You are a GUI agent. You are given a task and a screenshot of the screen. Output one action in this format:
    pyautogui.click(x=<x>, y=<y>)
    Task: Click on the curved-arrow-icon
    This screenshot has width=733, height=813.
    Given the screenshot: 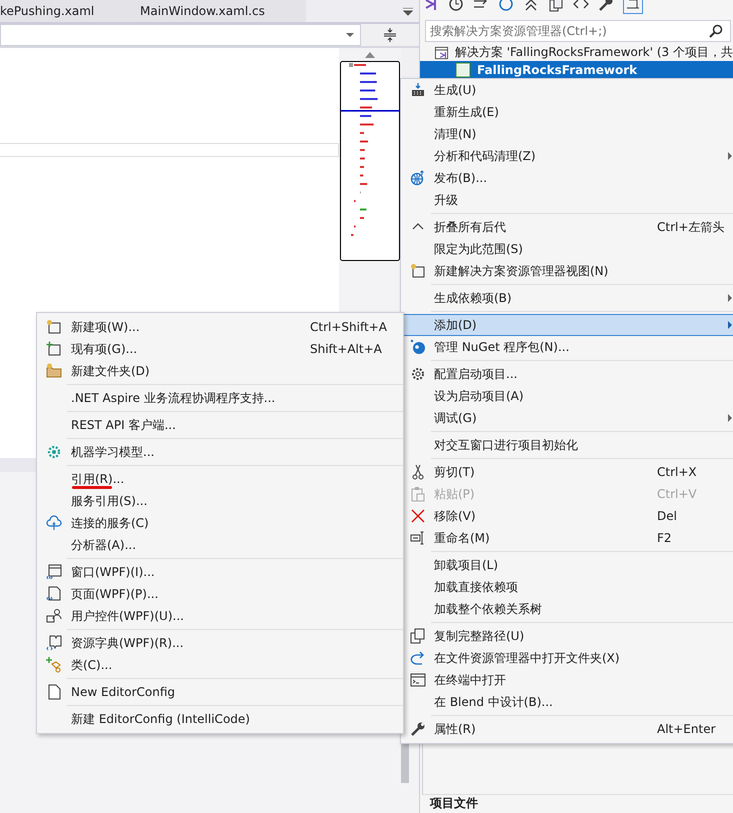 What is the action you would take?
    pyautogui.click(x=418, y=658)
    